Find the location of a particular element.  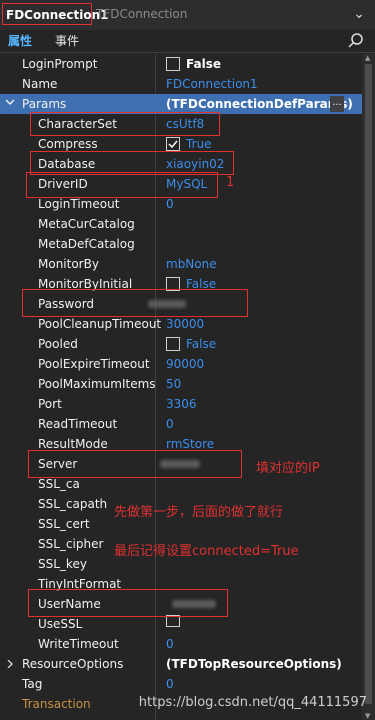

component-type: TFDConnection is located at coordinates (142, 14).